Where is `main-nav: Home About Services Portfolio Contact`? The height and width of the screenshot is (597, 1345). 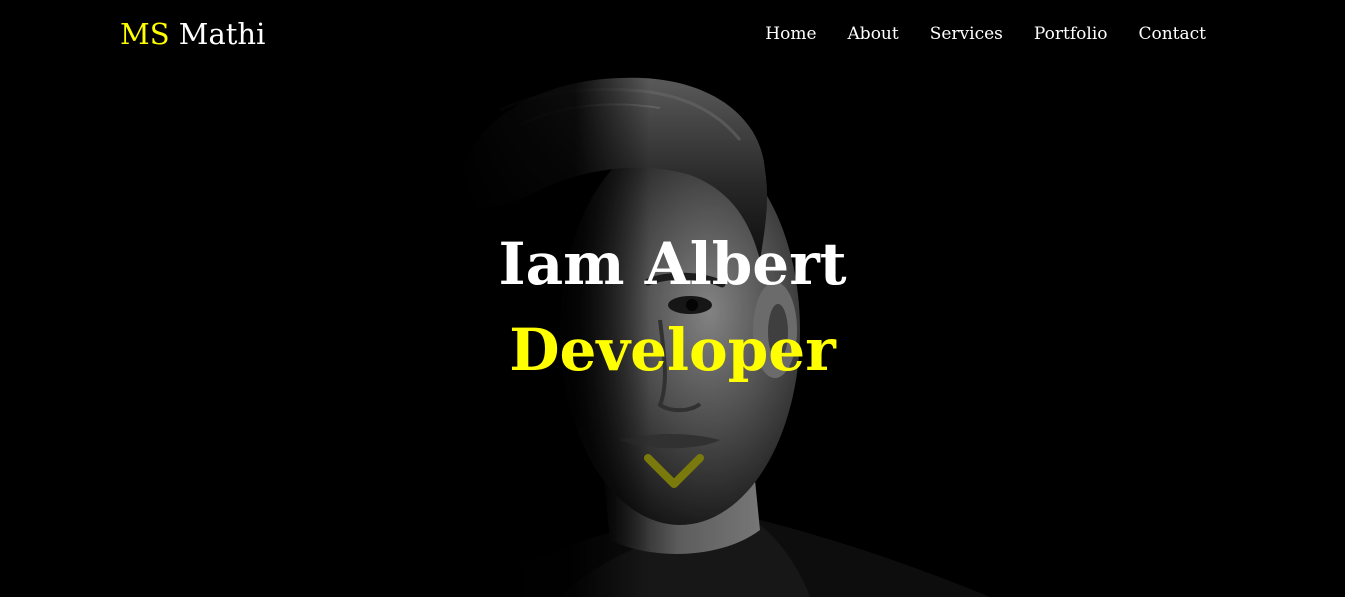 main-nav: Home About Services Portfolio Contact is located at coordinates (985, 34).